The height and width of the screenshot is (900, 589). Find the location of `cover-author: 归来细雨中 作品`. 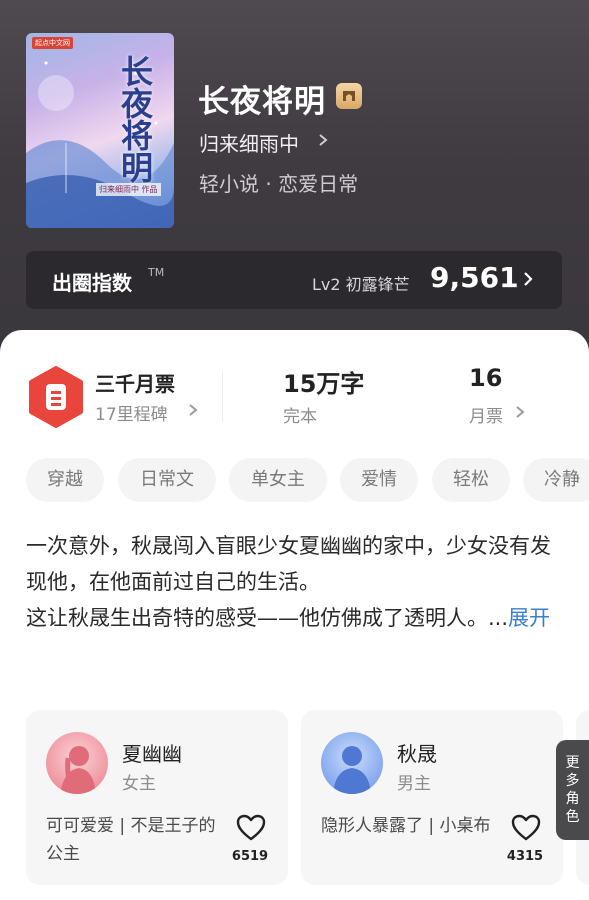

cover-author: 归来细雨中 作品 is located at coordinates (128, 189).